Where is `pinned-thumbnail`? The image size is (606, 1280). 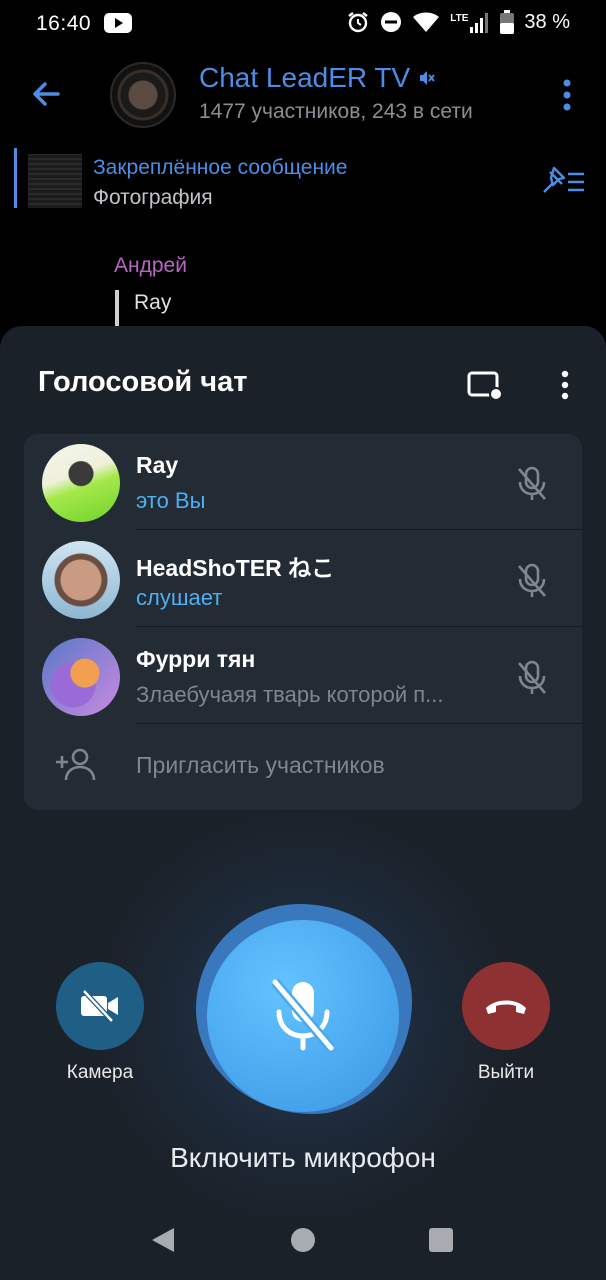
pinned-thumbnail is located at coordinates (55, 181).